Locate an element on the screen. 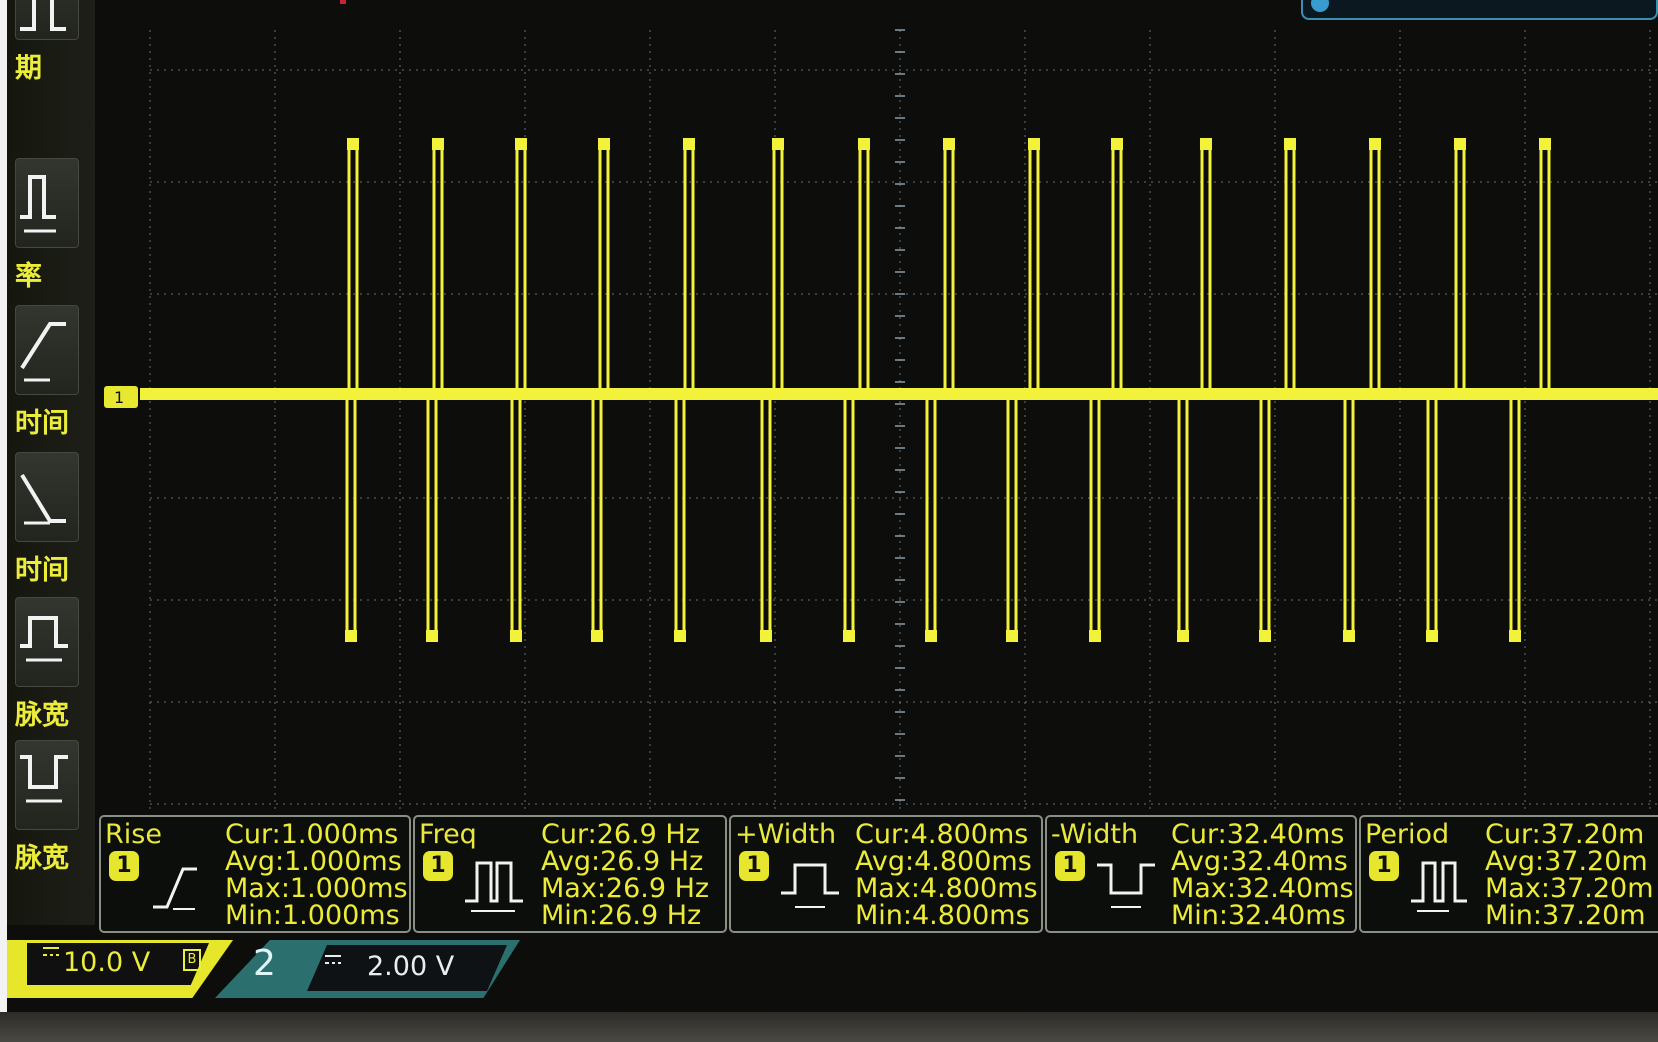 This screenshot has width=1658, height=1042. channel-status-bar: 10.0 V B 2 2.00 V is located at coordinates (832, 973).